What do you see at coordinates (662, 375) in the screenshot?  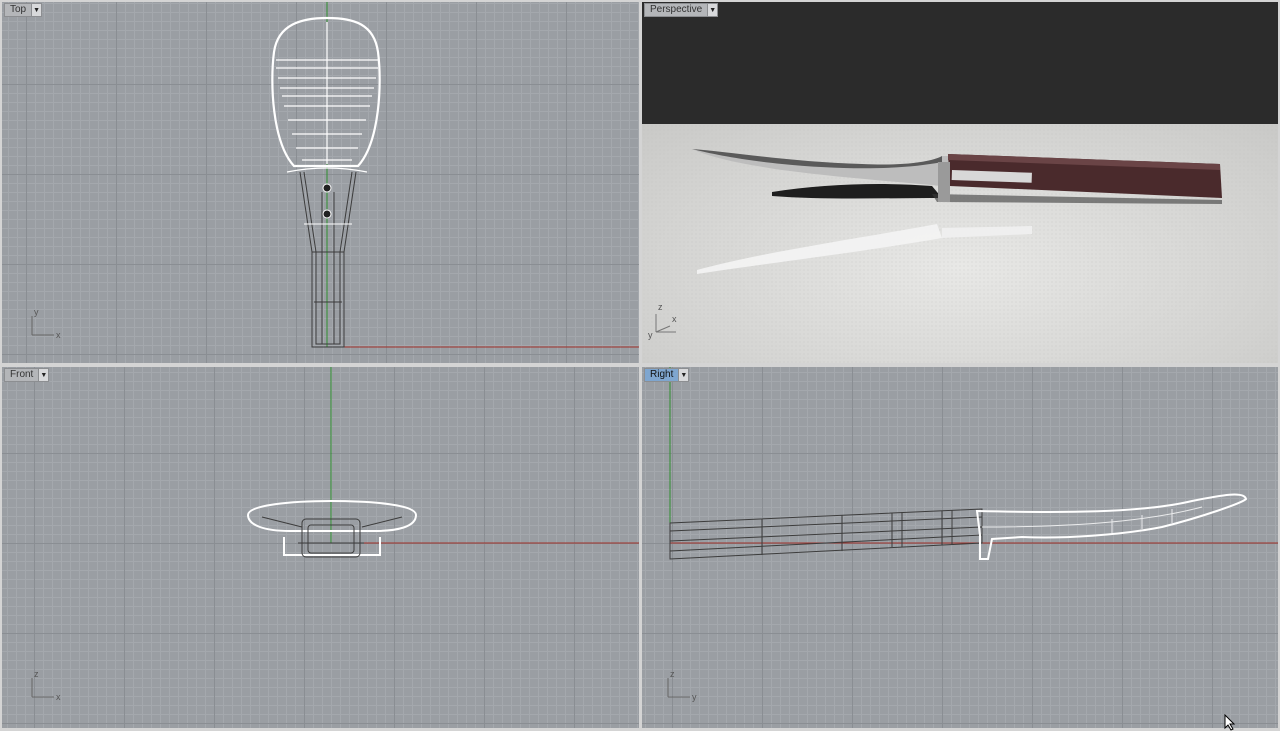 I see `viewport-title-right: Right` at bounding box center [662, 375].